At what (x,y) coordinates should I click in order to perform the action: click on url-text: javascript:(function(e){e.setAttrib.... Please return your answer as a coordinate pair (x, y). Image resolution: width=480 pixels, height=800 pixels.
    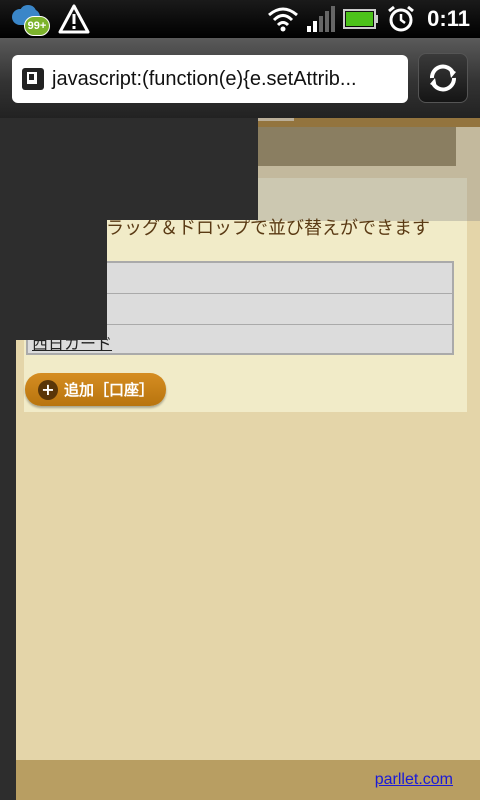
    Looking at the image, I should click on (204, 79).